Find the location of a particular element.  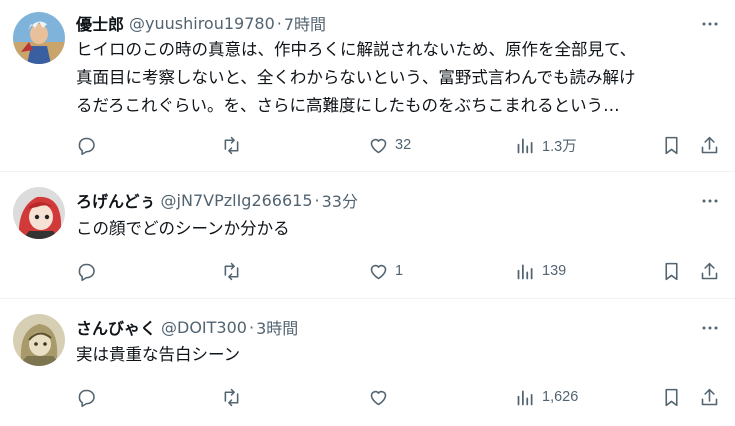

views-button: 1.3万 is located at coordinates (546, 145).